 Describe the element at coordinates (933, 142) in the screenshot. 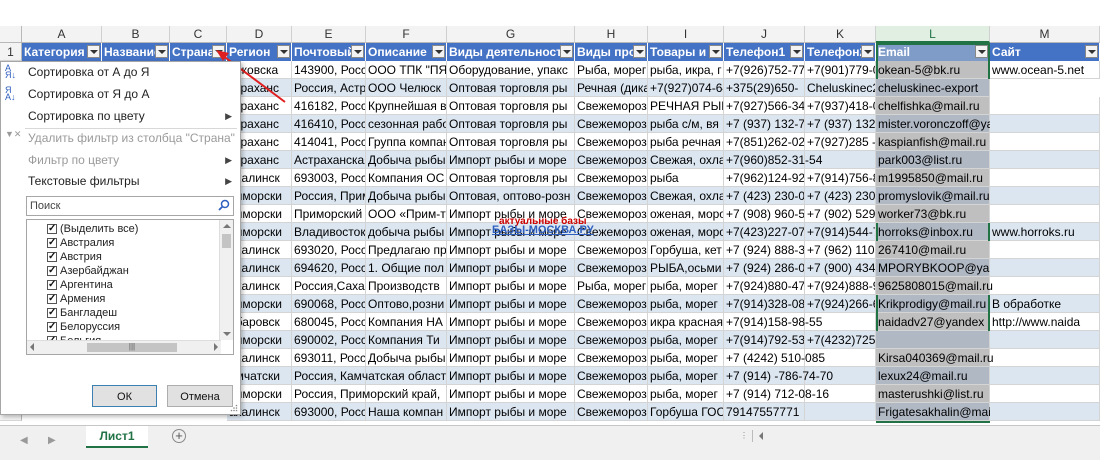

I see `table-cell: kaspianfish@mail.ru` at that location.